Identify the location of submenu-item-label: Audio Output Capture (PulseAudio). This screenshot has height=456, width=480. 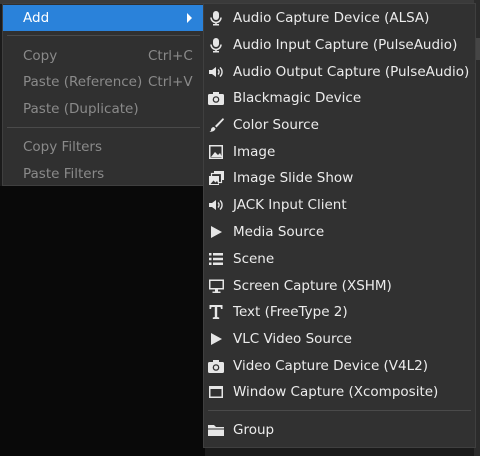
(351, 72).